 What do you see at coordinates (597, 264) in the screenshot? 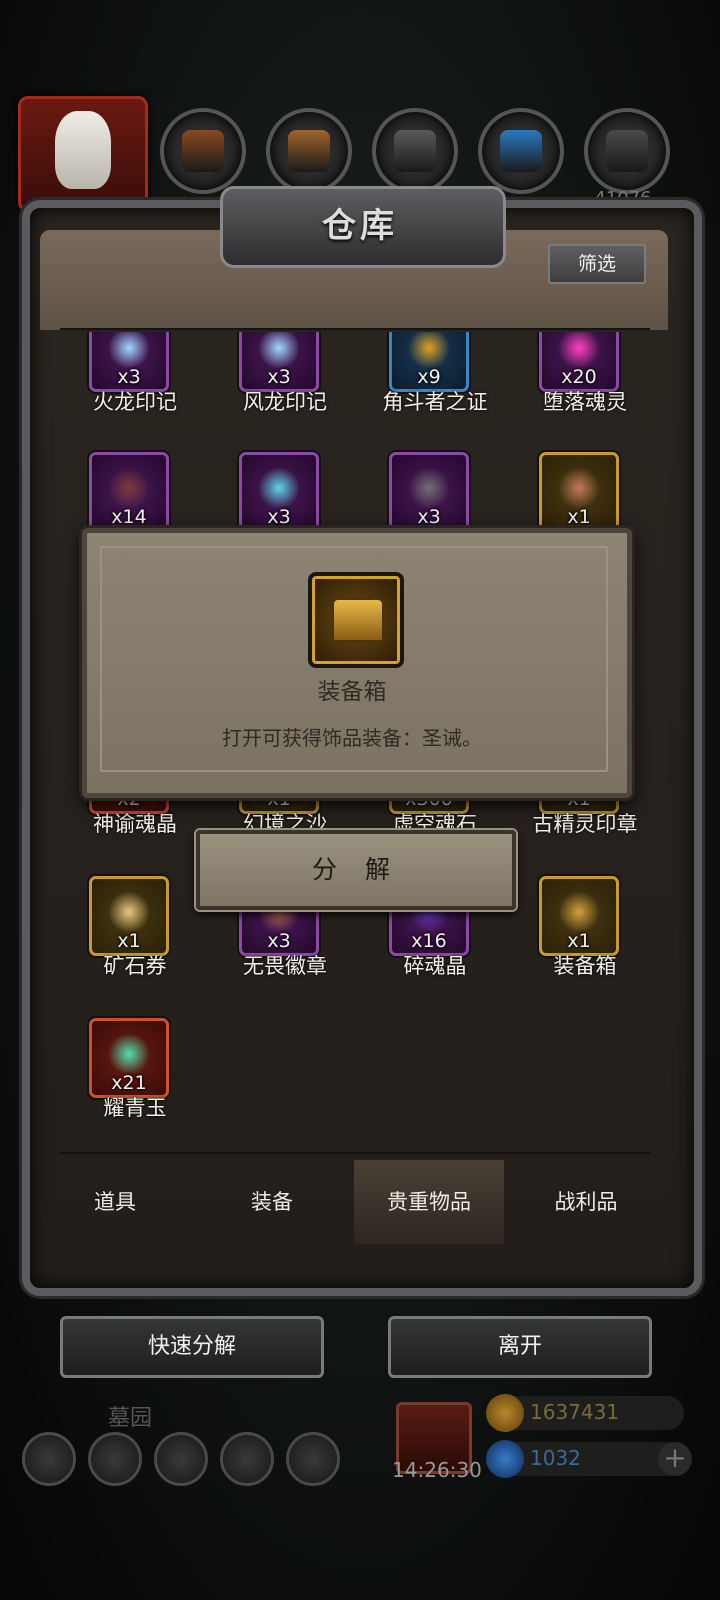
I see `filter-button: 筛选` at bounding box center [597, 264].